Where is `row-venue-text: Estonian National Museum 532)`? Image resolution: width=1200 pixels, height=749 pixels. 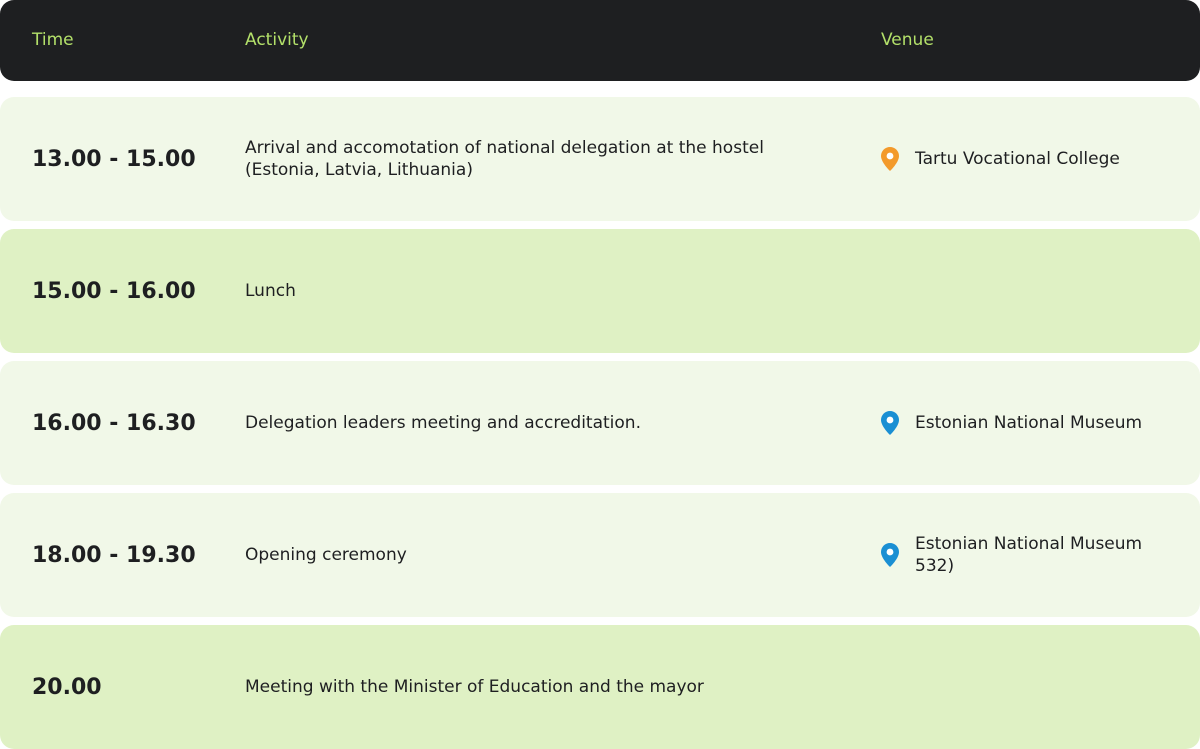
row-venue-text: Estonian National Museum 532) is located at coordinates (1029, 555).